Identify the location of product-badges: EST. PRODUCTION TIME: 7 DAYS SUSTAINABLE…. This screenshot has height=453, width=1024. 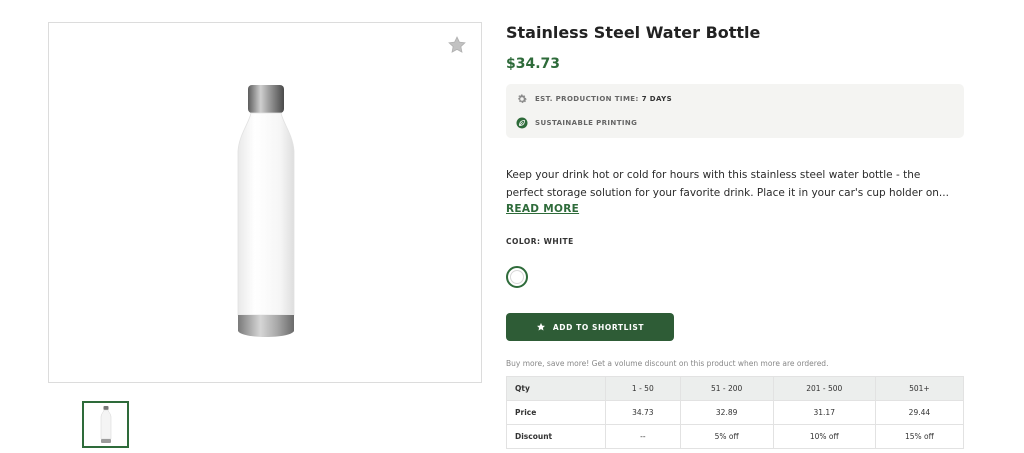
(735, 111).